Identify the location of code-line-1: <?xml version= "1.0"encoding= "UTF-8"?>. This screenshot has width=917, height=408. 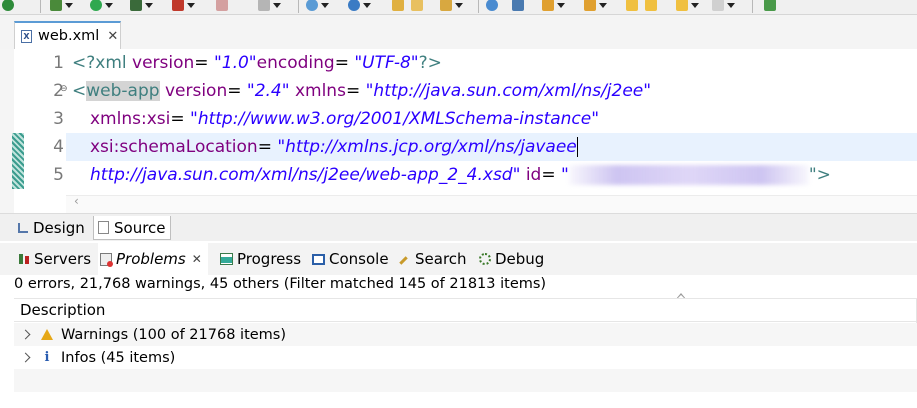
(257, 63).